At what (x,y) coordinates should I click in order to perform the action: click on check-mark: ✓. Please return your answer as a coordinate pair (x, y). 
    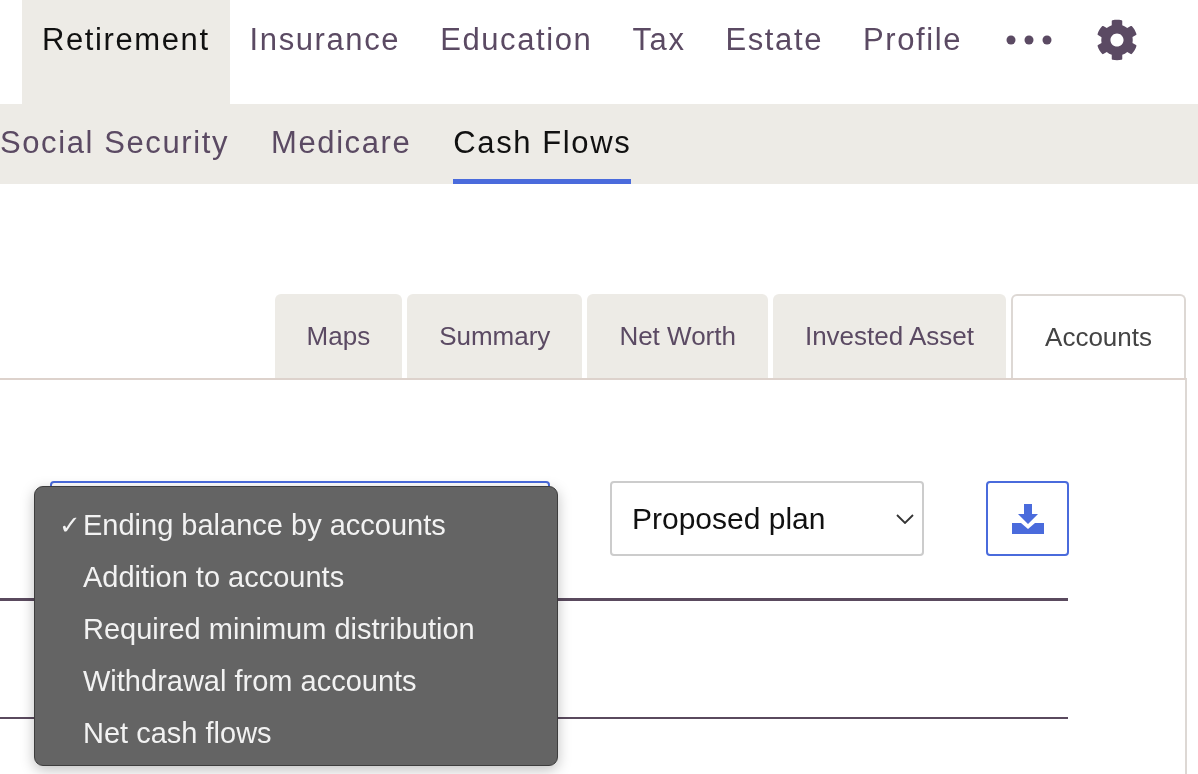
    Looking at the image, I should click on (70, 525).